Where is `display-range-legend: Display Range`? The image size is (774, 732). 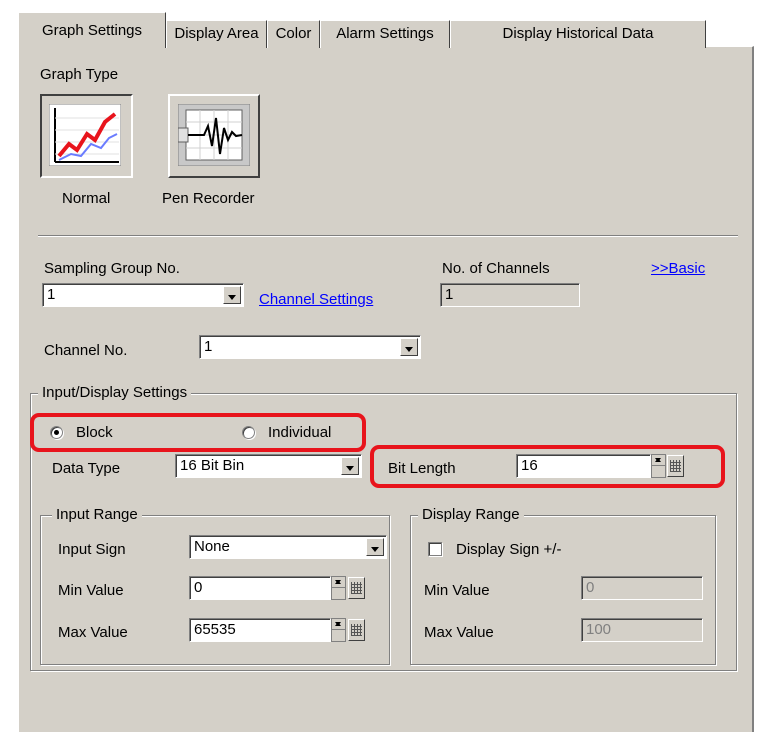
display-range-legend: Display Range is located at coordinates (471, 515).